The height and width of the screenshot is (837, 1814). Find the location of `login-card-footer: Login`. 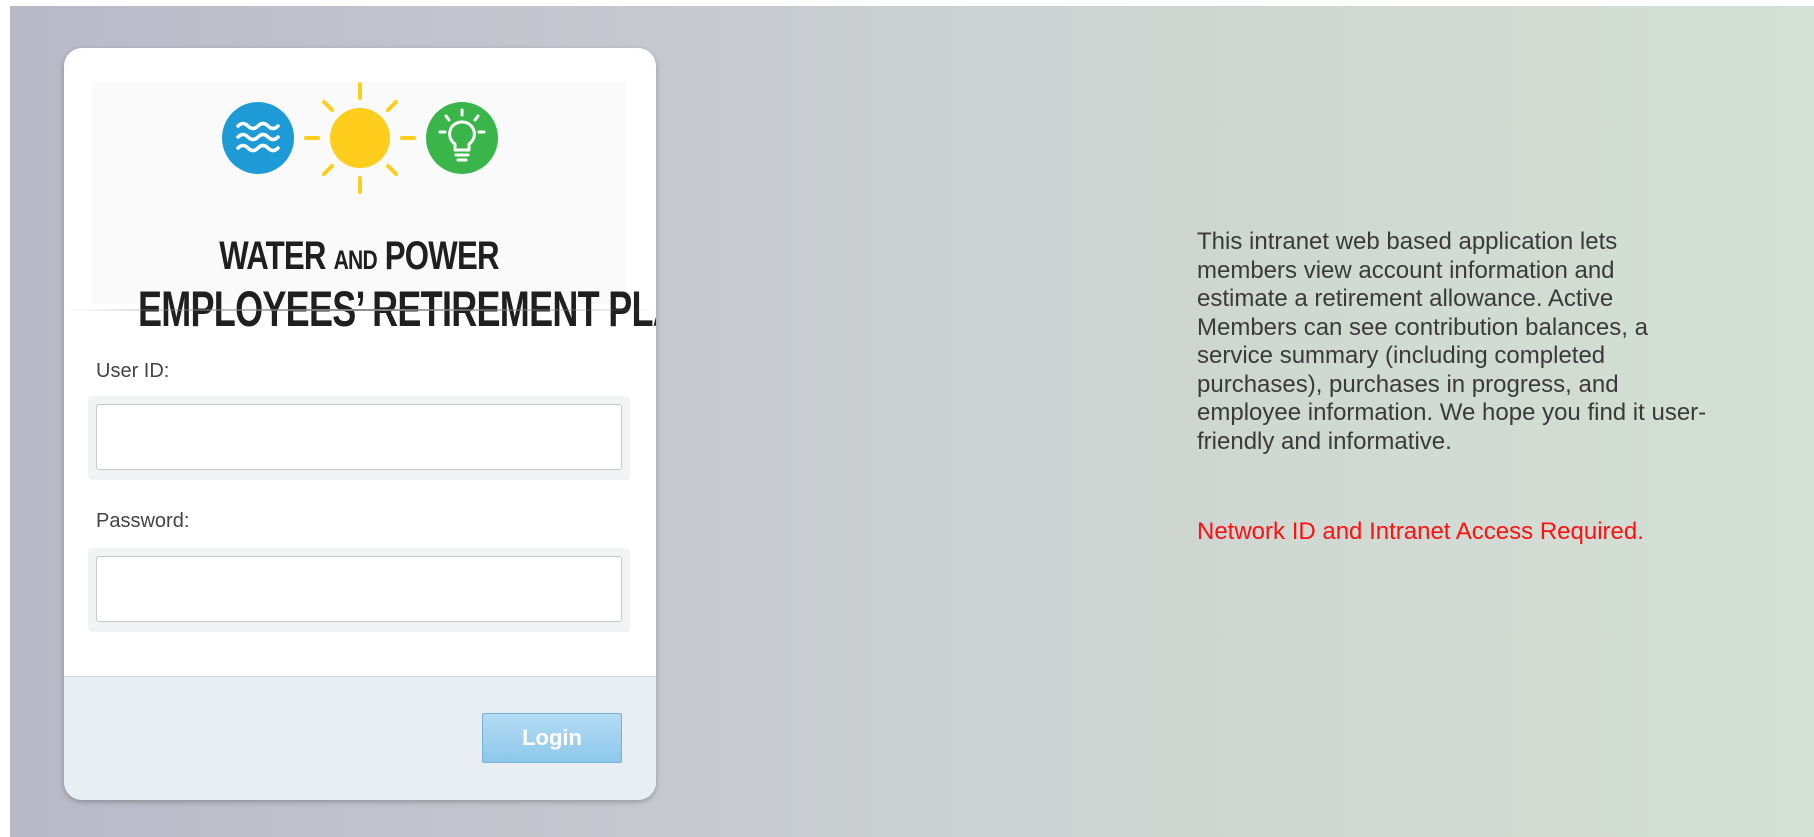

login-card-footer: Login is located at coordinates (360, 738).